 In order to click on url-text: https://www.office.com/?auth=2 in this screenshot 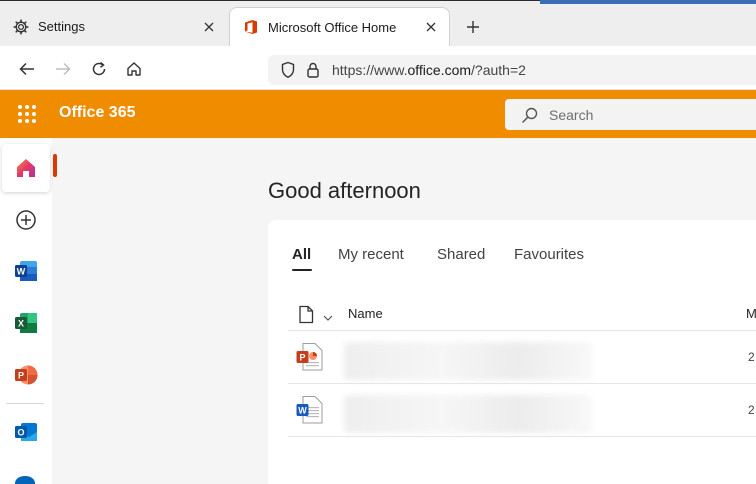, I will do `click(429, 70)`.